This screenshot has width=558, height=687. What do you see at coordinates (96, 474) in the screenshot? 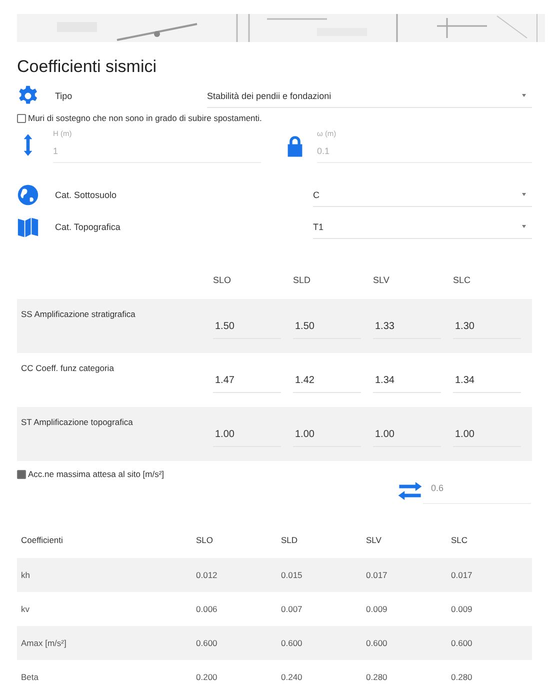
I see `checkbox-label: Acc.ne massima attesa al sito [m/s²]` at bounding box center [96, 474].